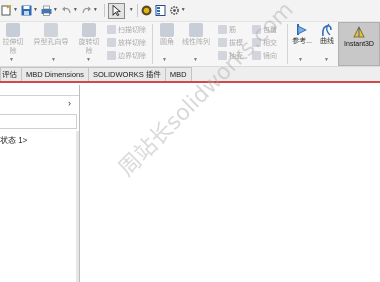 This screenshot has width=380, height=282. What do you see at coordinates (39, 95) in the screenshot?
I see `panel-divider` at bounding box center [39, 95].